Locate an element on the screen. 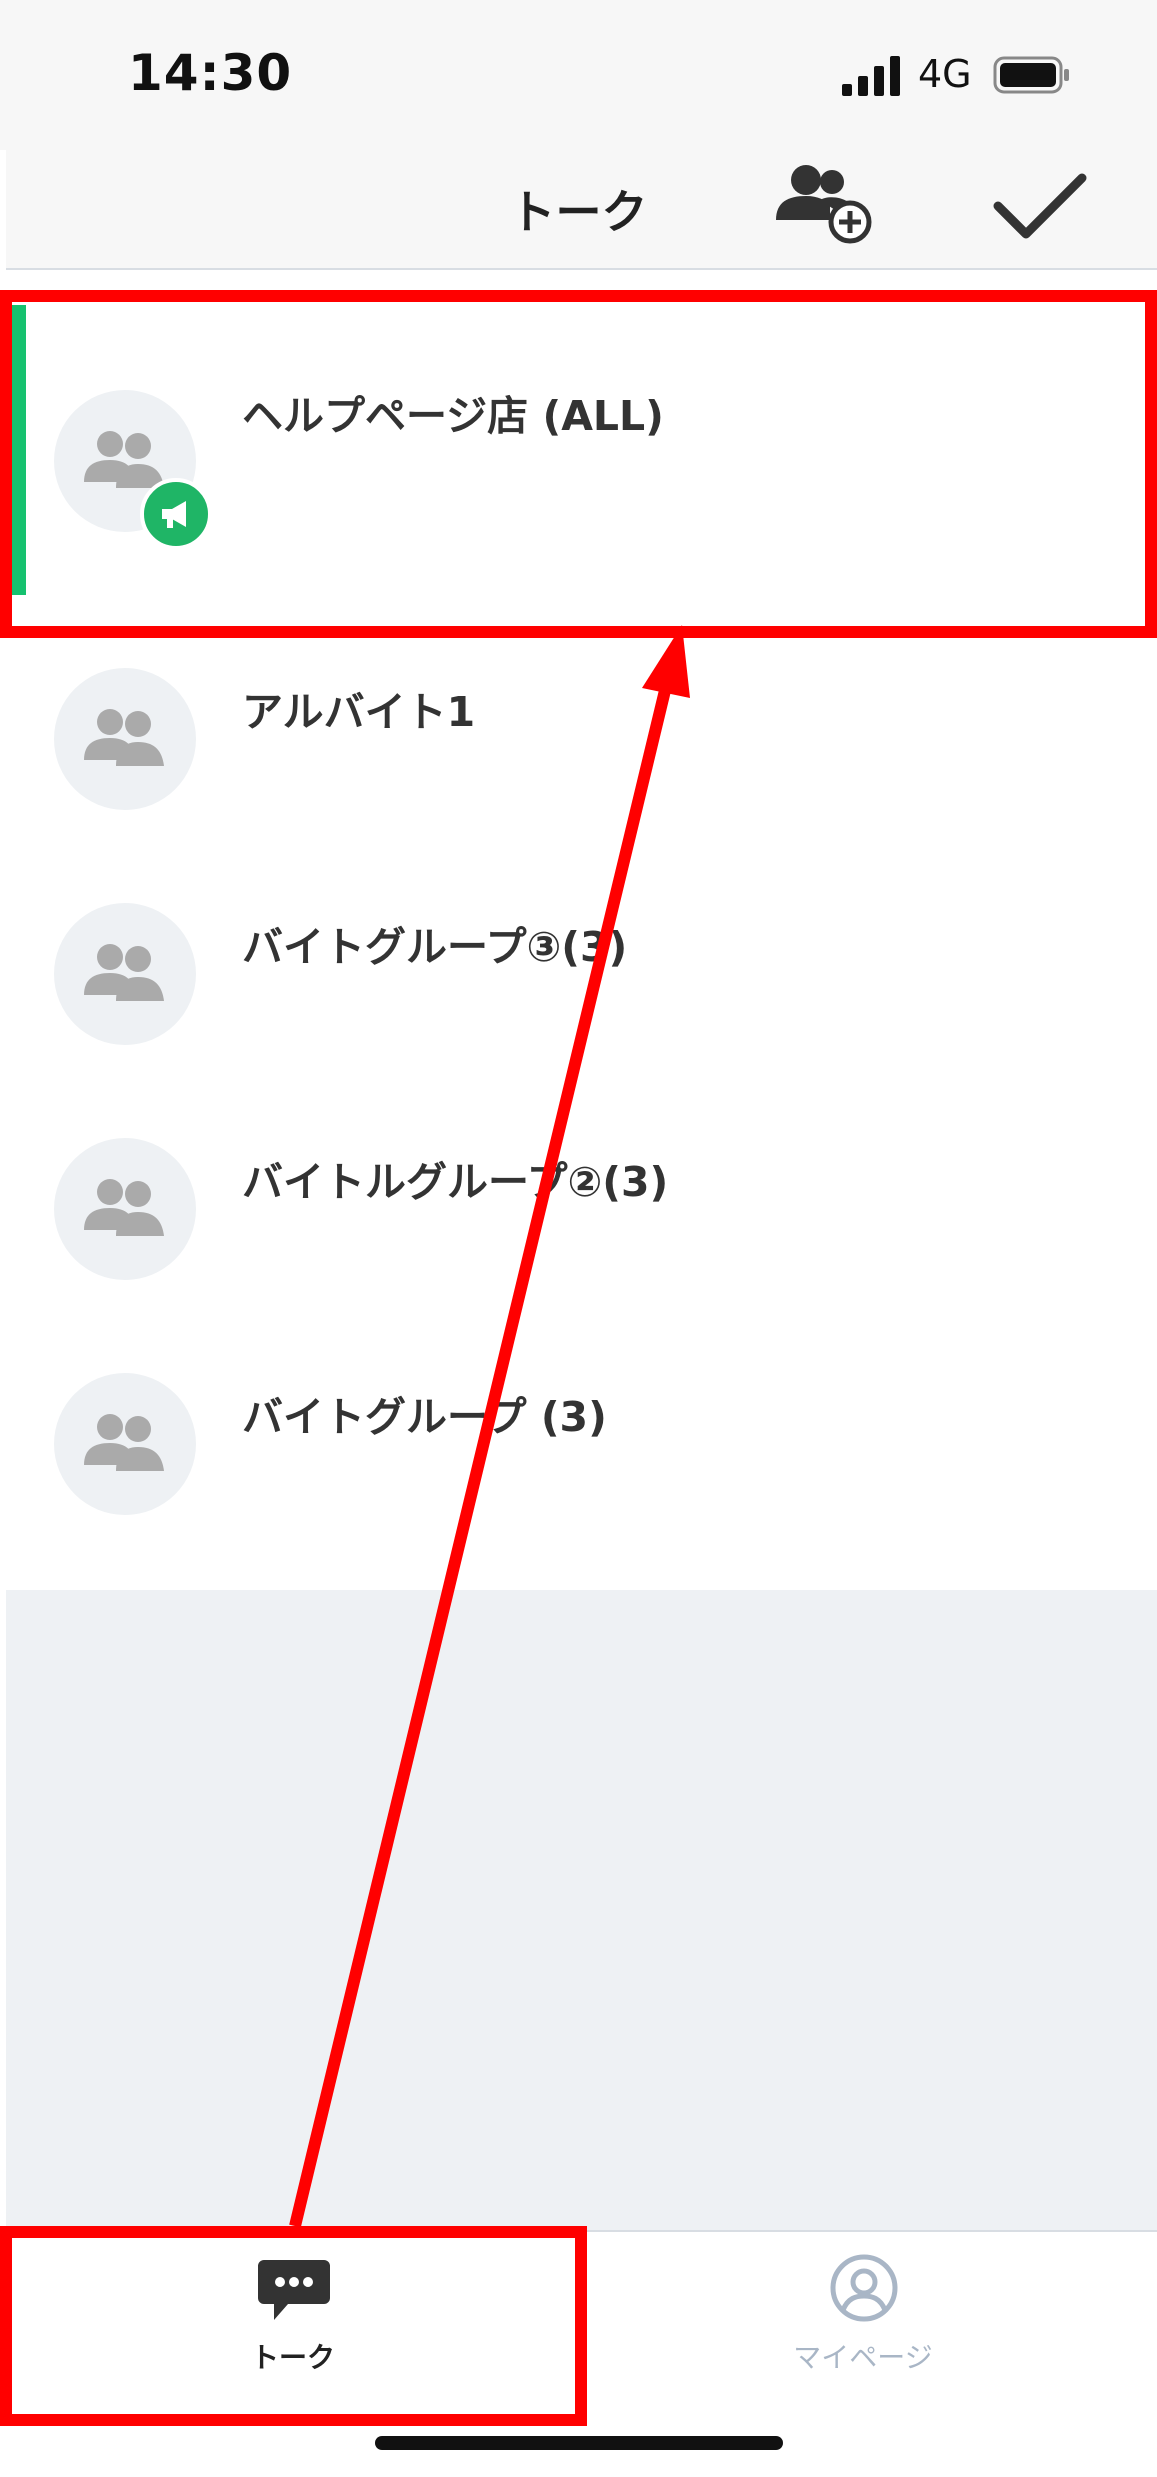  network-type: 4G is located at coordinates (945, 74).